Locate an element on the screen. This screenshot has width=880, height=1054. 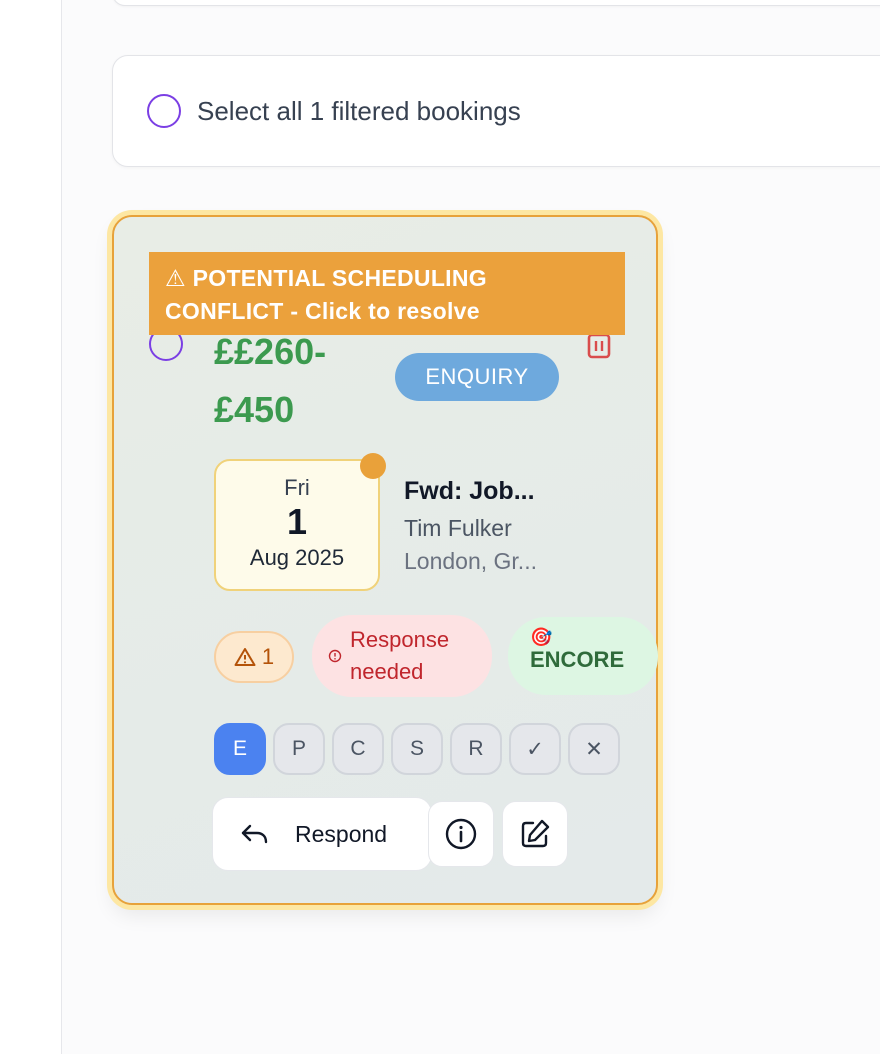
reply-icon is located at coordinates (254, 834).